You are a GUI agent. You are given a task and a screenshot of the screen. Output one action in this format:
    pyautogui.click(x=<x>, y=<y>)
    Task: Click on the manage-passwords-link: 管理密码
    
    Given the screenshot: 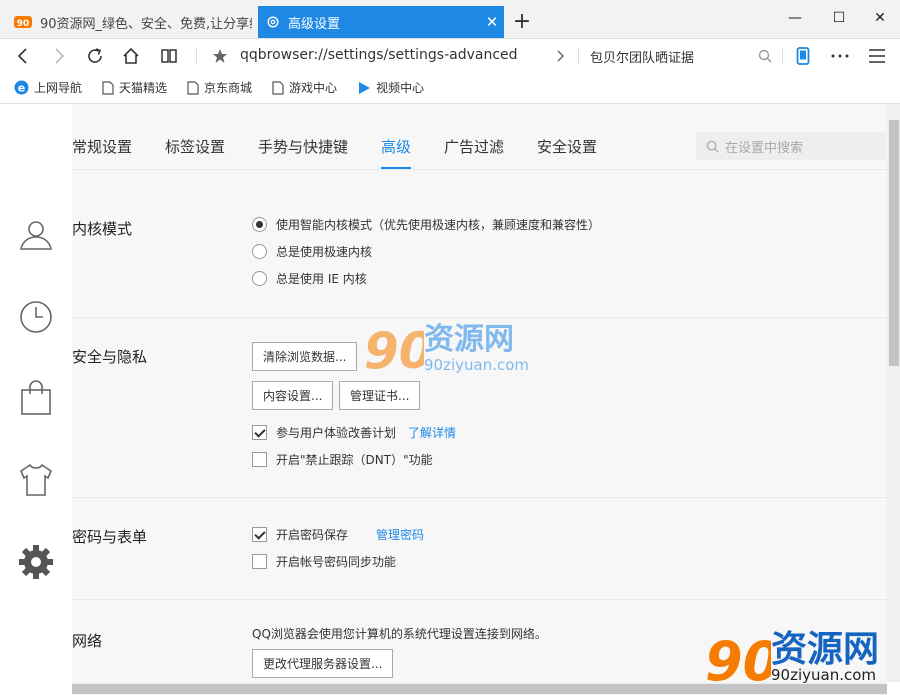 What is the action you would take?
    pyautogui.click(x=400, y=534)
    